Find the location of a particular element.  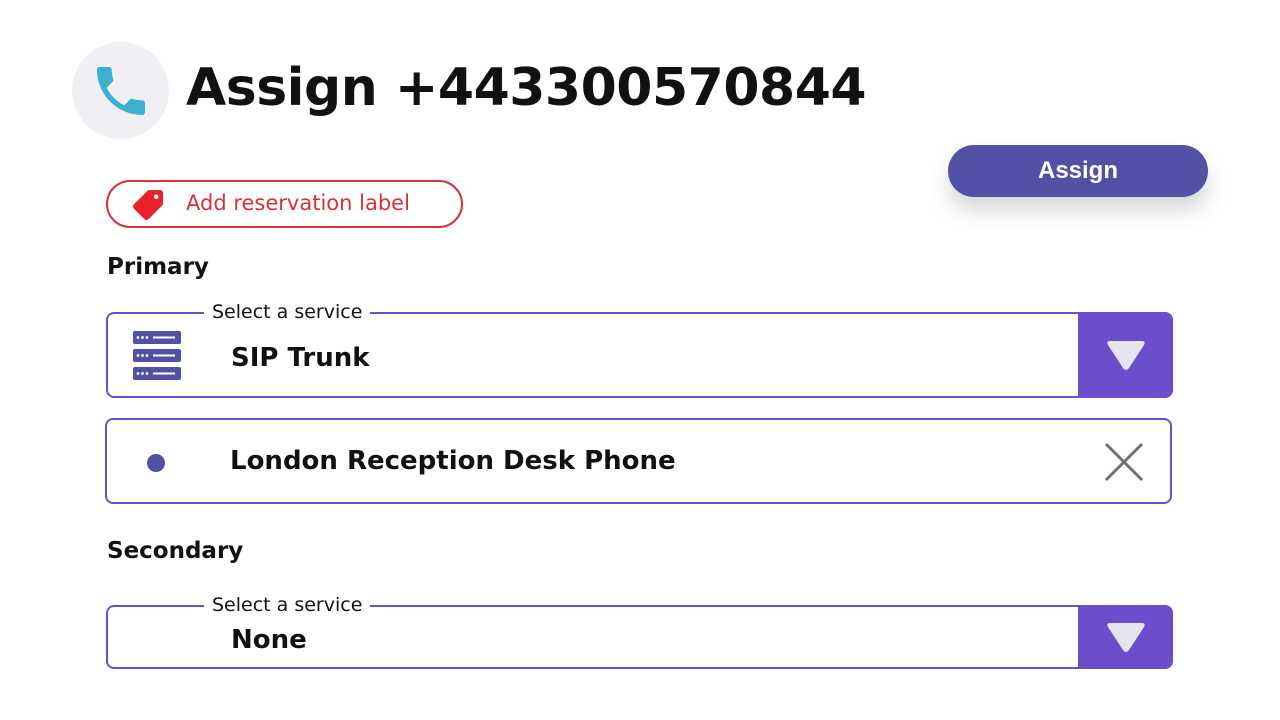

secondary-service-select: Select a service None is located at coordinates (639, 631).